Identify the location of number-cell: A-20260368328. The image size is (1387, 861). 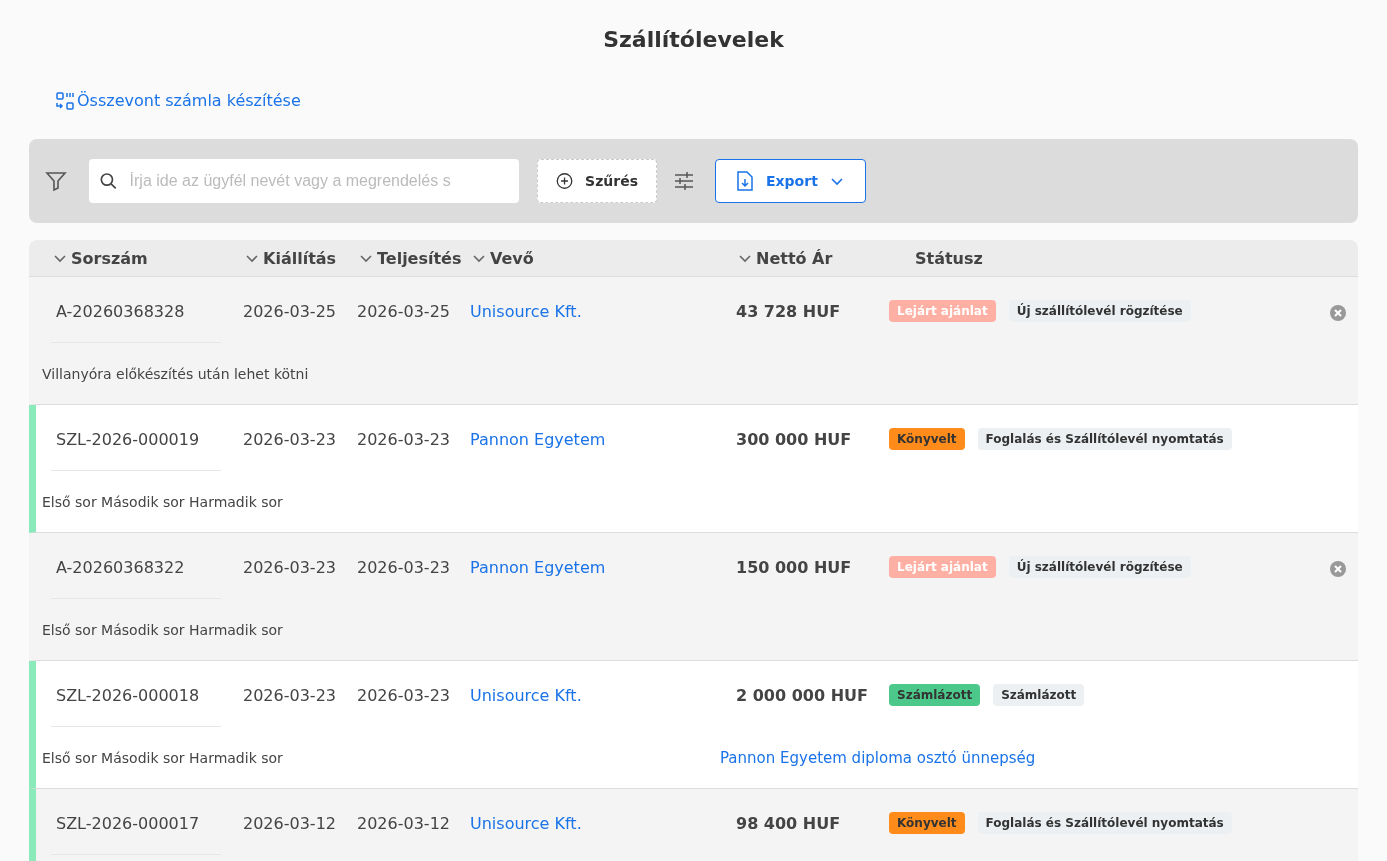
(136, 310).